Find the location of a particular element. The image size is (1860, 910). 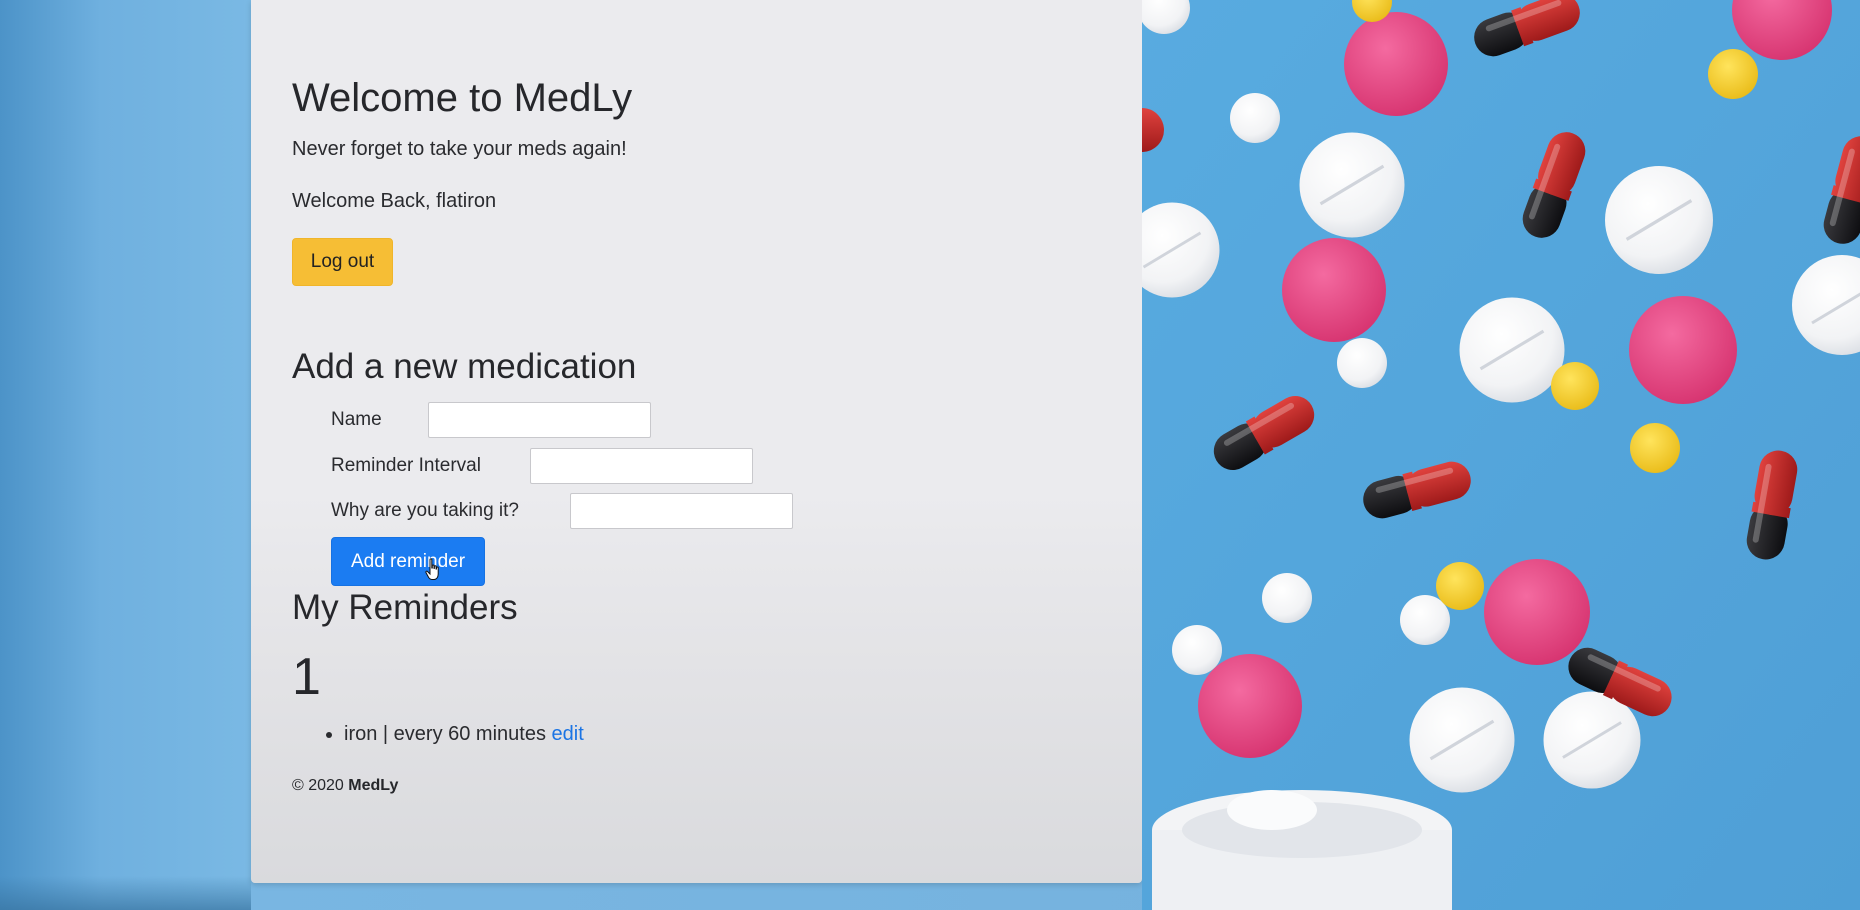

welcome-message: Welcome Back, flatiron is located at coordinates (394, 201).